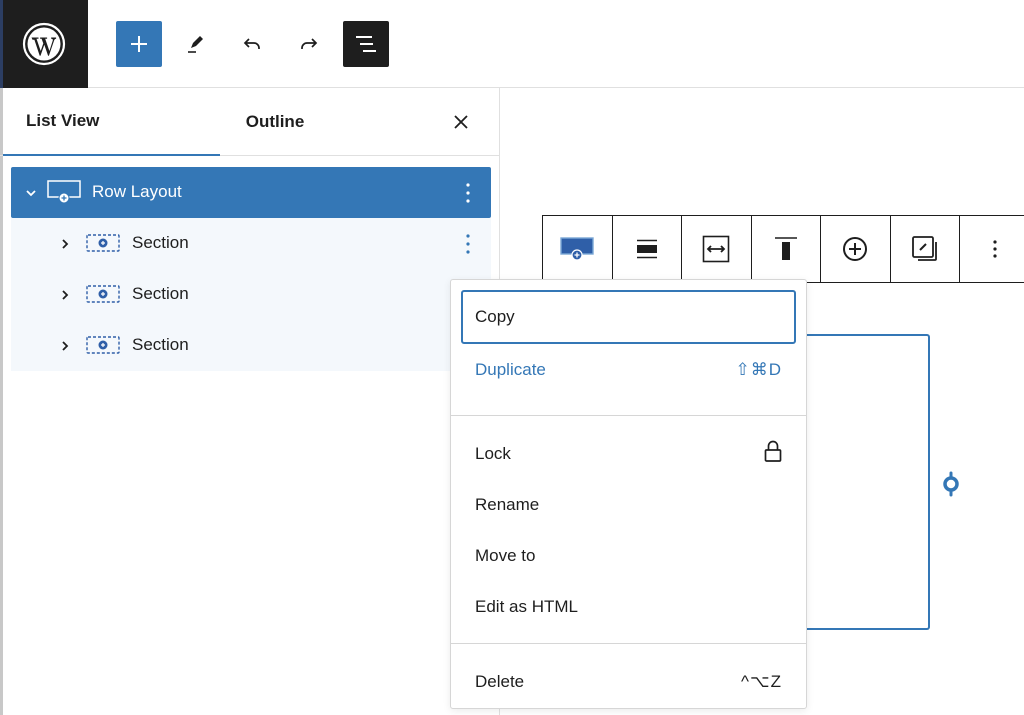 This screenshot has width=1024, height=715. I want to click on vertical-align-top-icon, so click(785, 248).